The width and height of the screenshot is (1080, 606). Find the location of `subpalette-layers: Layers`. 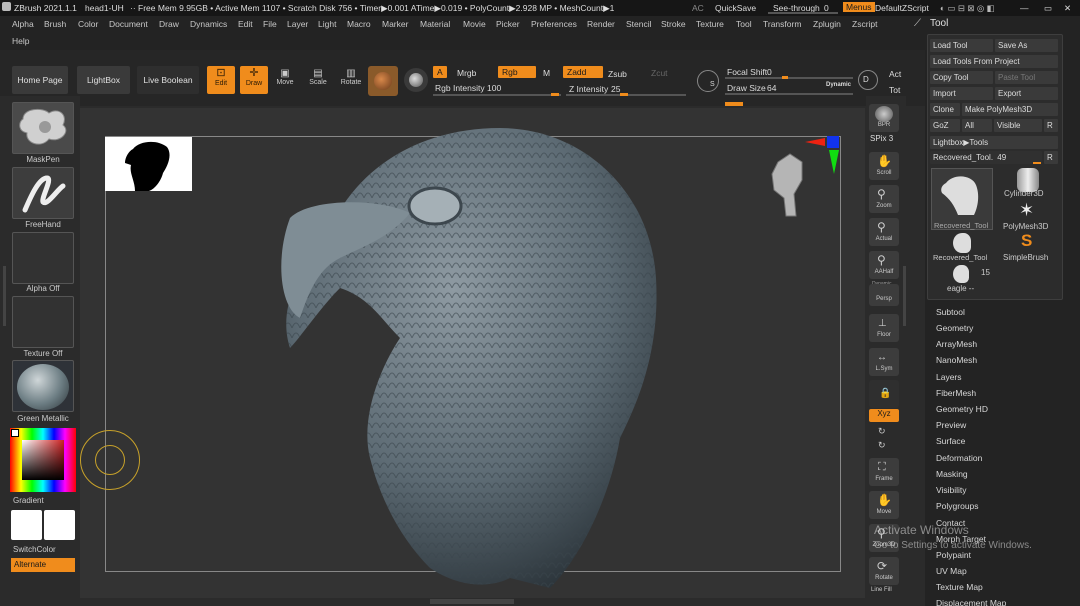

subpalette-layers: Layers is located at coordinates (949, 377).